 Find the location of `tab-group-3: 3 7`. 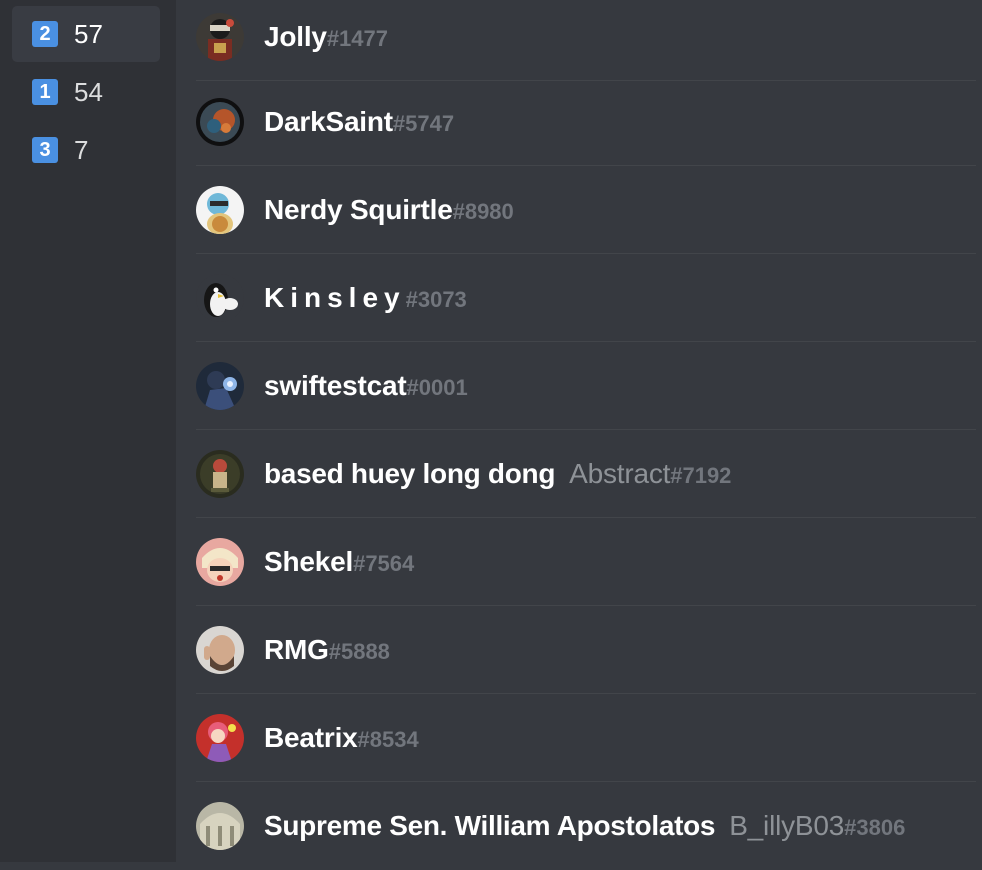

tab-group-3: 3 7 is located at coordinates (86, 150).